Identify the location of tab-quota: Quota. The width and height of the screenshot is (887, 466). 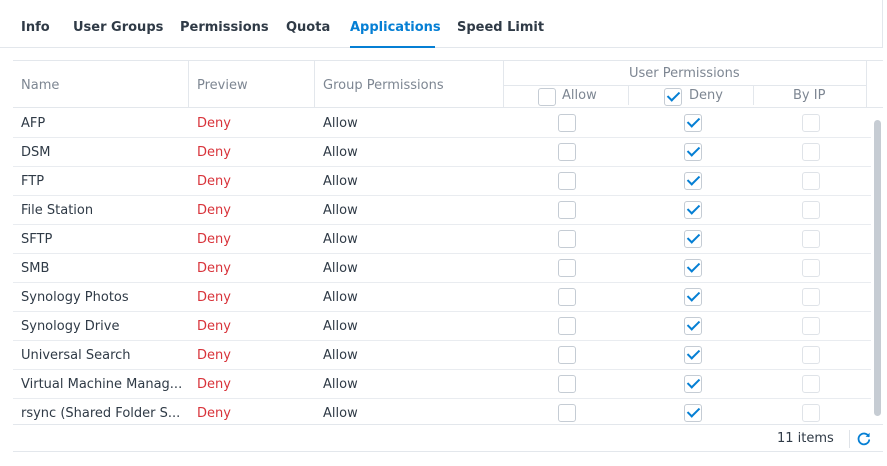
(308, 27).